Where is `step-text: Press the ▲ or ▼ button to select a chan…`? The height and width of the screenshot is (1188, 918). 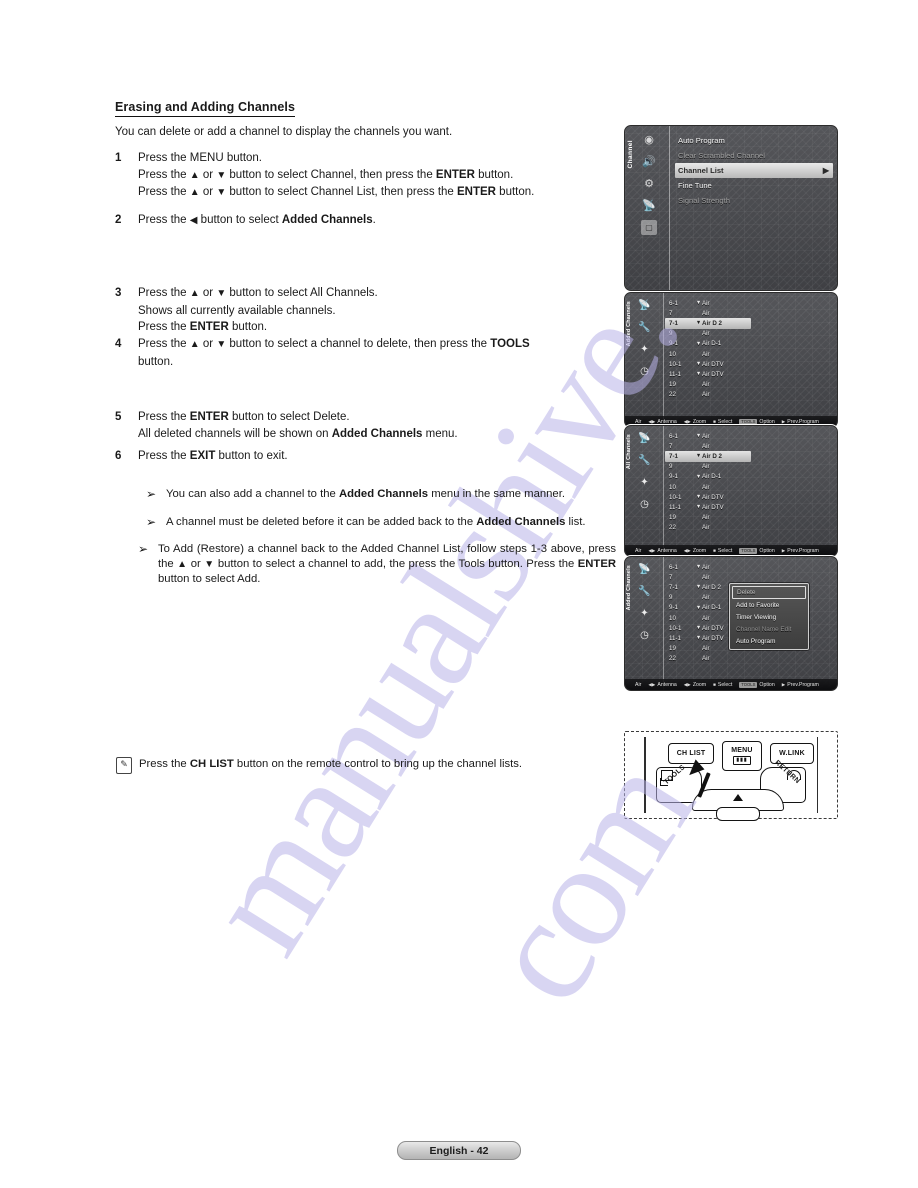
step-text: Press the ▲ or ▼ button to select a chan… is located at coordinates (334, 353).